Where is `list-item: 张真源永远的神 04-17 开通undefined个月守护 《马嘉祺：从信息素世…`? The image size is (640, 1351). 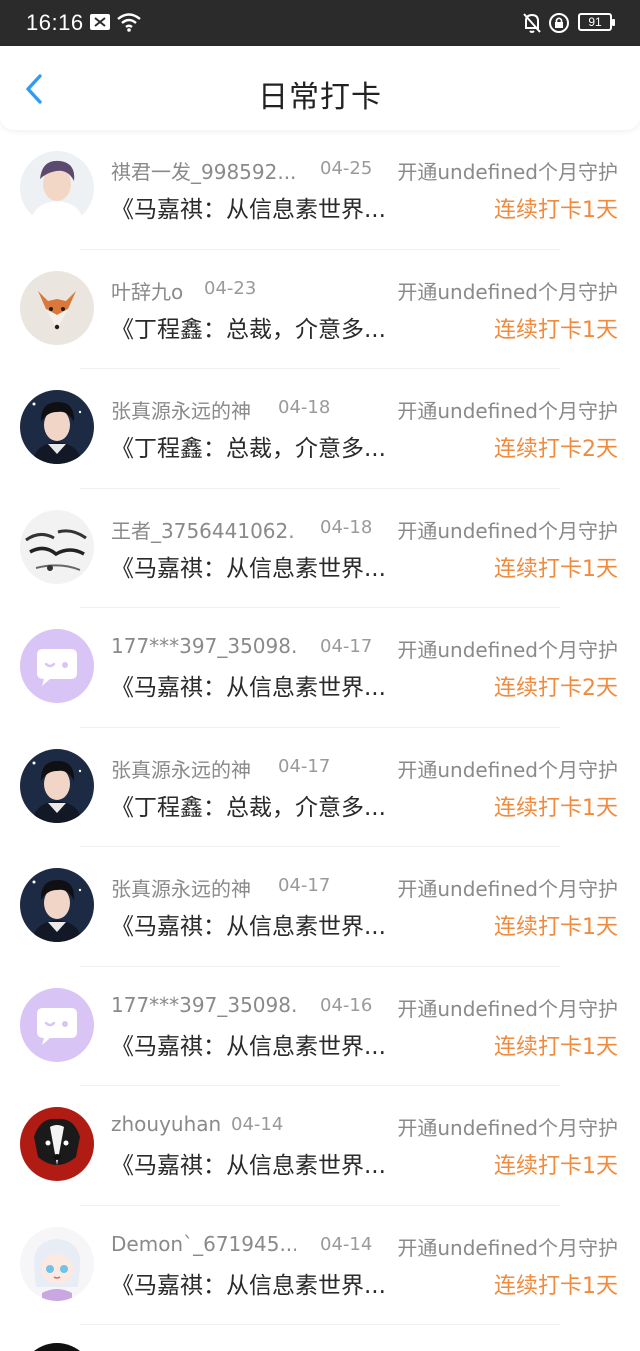
list-item: 张真源永远的神 04-17 开通undefined个月守护 《马嘉祺：从信息素世… is located at coordinates (320, 907).